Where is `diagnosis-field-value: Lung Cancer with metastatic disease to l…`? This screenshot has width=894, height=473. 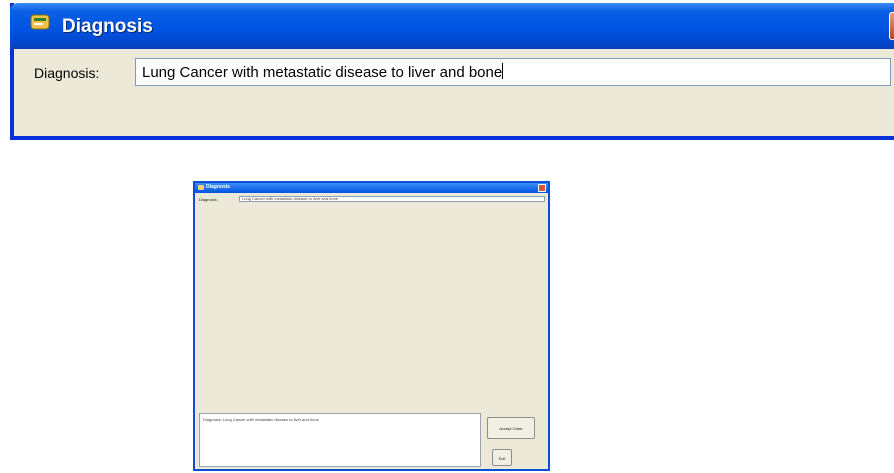
diagnosis-field-value: Lung Cancer with metastatic disease to l… is located at coordinates (322, 72).